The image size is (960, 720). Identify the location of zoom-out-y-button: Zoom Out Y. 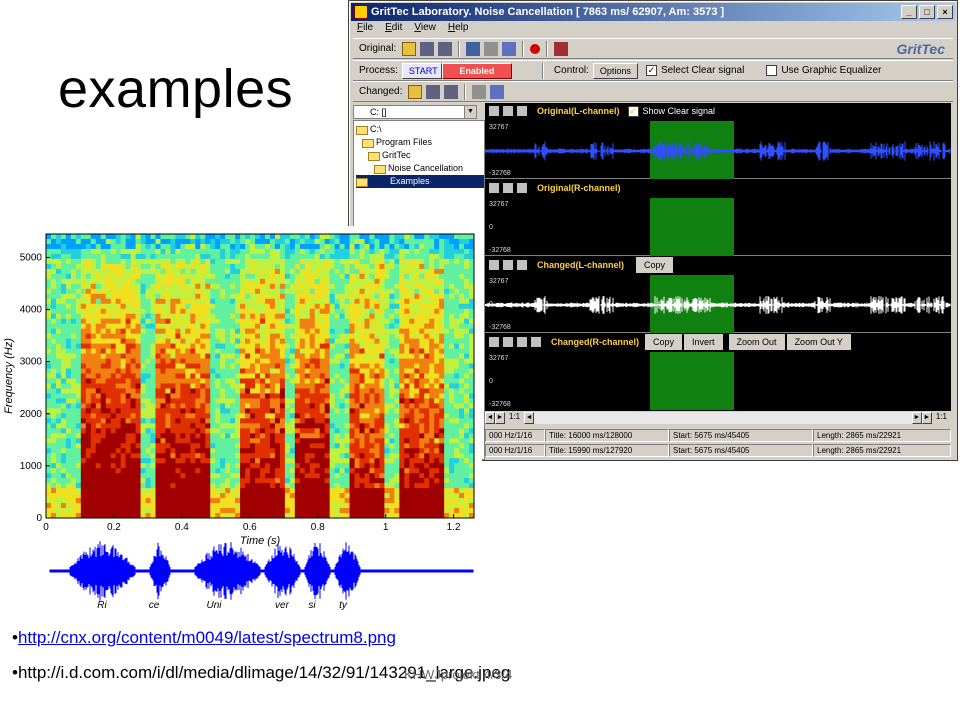
(818, 342).